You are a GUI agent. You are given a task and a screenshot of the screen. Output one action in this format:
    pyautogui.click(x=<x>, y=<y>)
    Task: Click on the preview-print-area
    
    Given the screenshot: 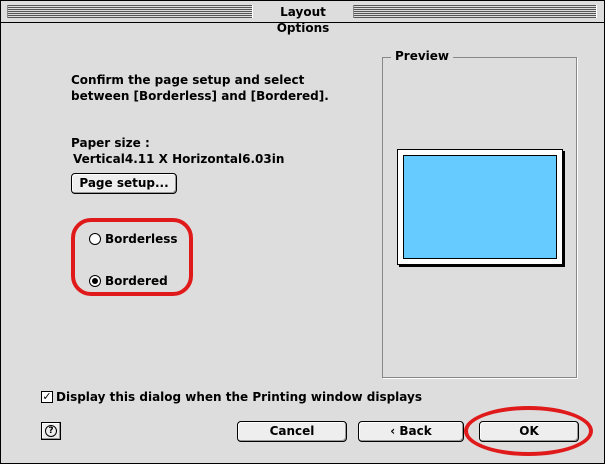 What is the action you would take?
    pyautogui.click(x=480, y=207)
    